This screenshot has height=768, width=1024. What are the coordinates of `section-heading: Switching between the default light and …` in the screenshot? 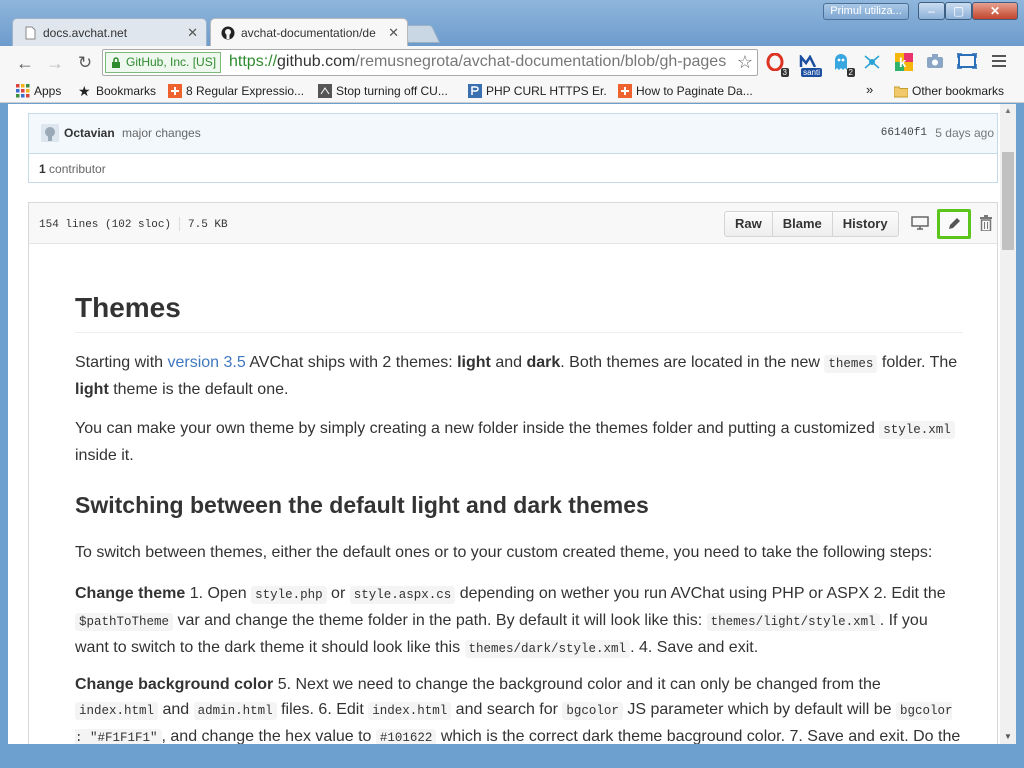 It's located at (362, 505).